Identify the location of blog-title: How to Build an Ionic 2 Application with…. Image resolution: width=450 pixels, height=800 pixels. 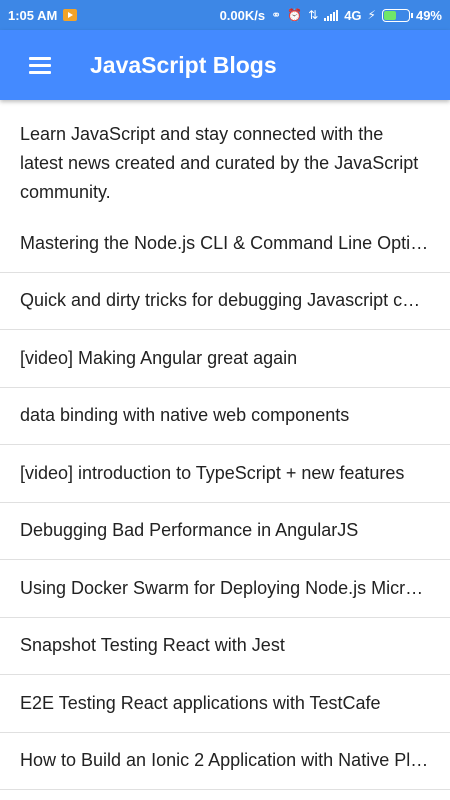
(225, 760).